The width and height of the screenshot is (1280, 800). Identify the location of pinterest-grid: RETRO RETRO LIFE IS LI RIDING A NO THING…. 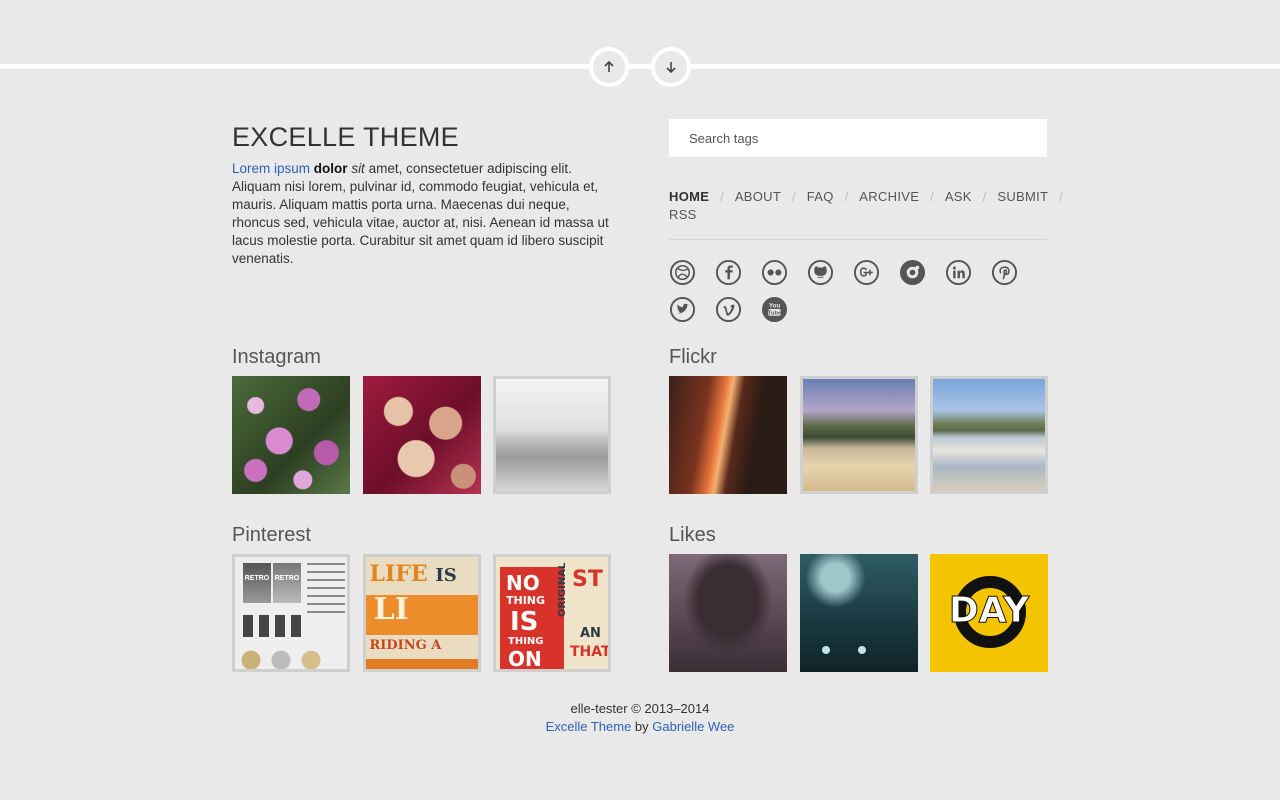
(428, 613).